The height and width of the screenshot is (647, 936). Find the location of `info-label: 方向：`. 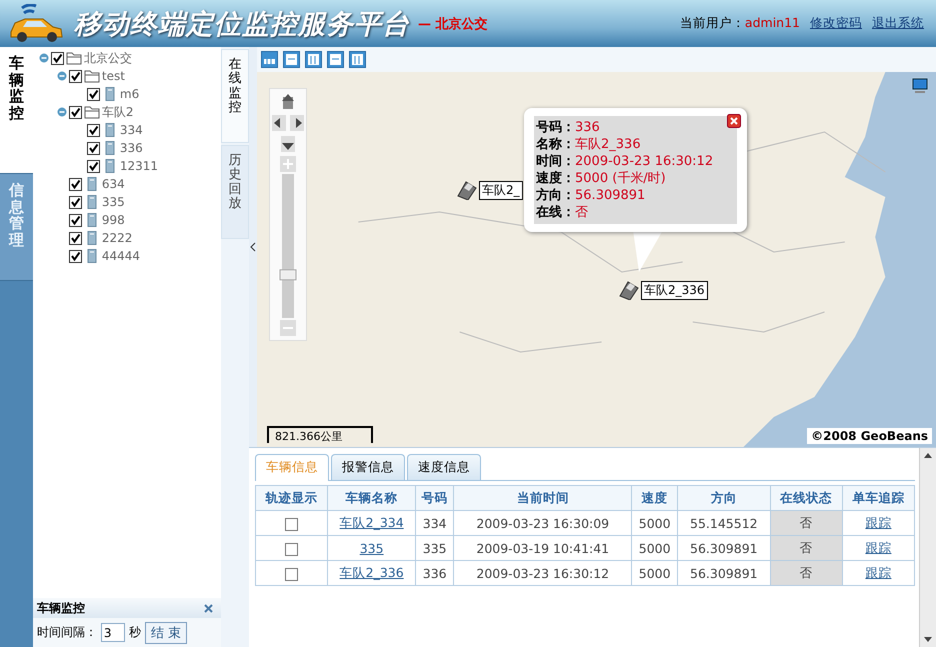

info-label: 方向： is located at coordinates (556, 195).